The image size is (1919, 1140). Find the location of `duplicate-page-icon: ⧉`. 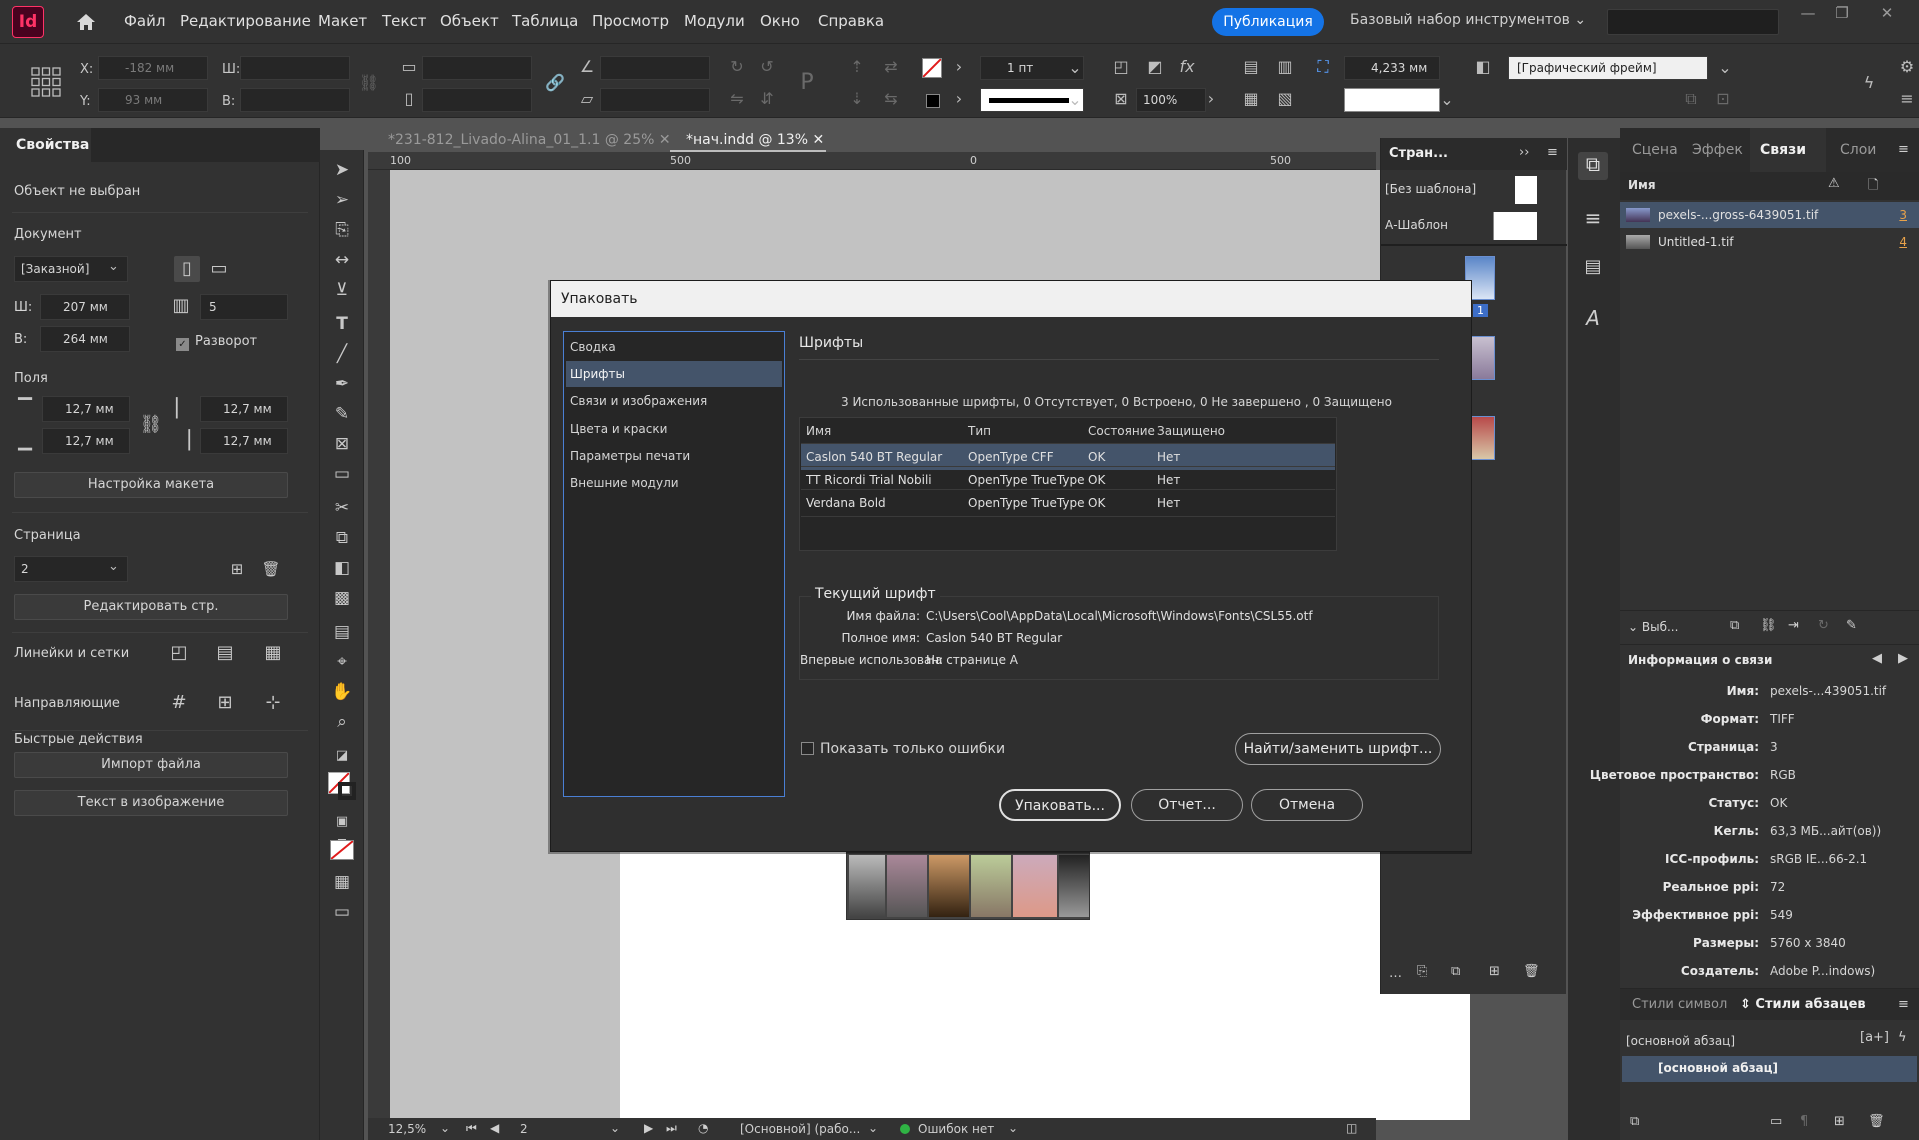

duplicate-page-icon: ⧉ is located at coordinates (1455, 971).